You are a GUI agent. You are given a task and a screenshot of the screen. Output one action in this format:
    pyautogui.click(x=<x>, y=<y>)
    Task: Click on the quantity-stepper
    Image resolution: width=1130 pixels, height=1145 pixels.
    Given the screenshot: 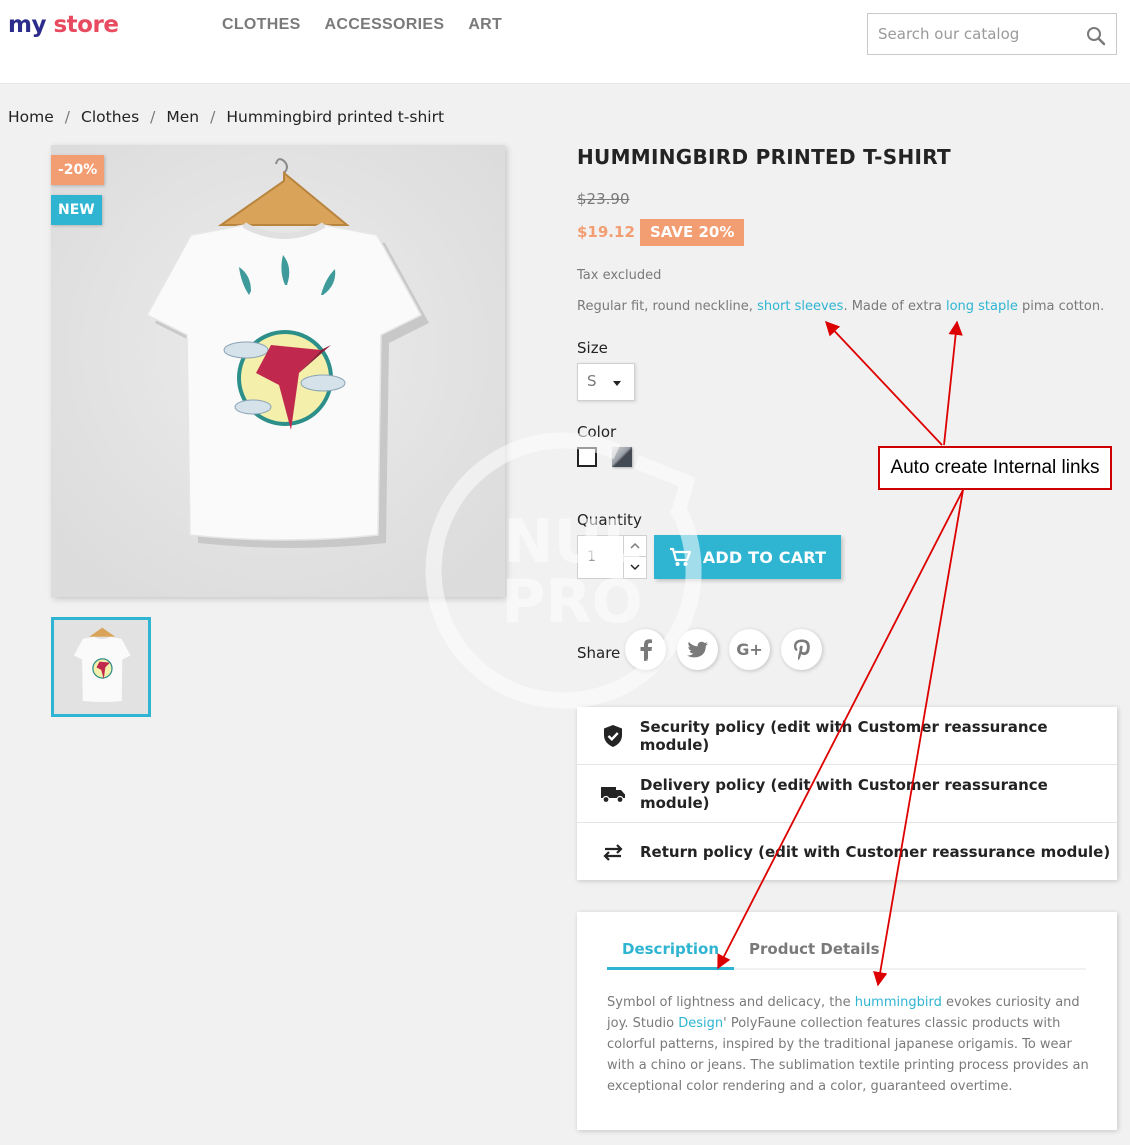 What is the action you would take?
    pyautogui.click(x=612, y=557)
    